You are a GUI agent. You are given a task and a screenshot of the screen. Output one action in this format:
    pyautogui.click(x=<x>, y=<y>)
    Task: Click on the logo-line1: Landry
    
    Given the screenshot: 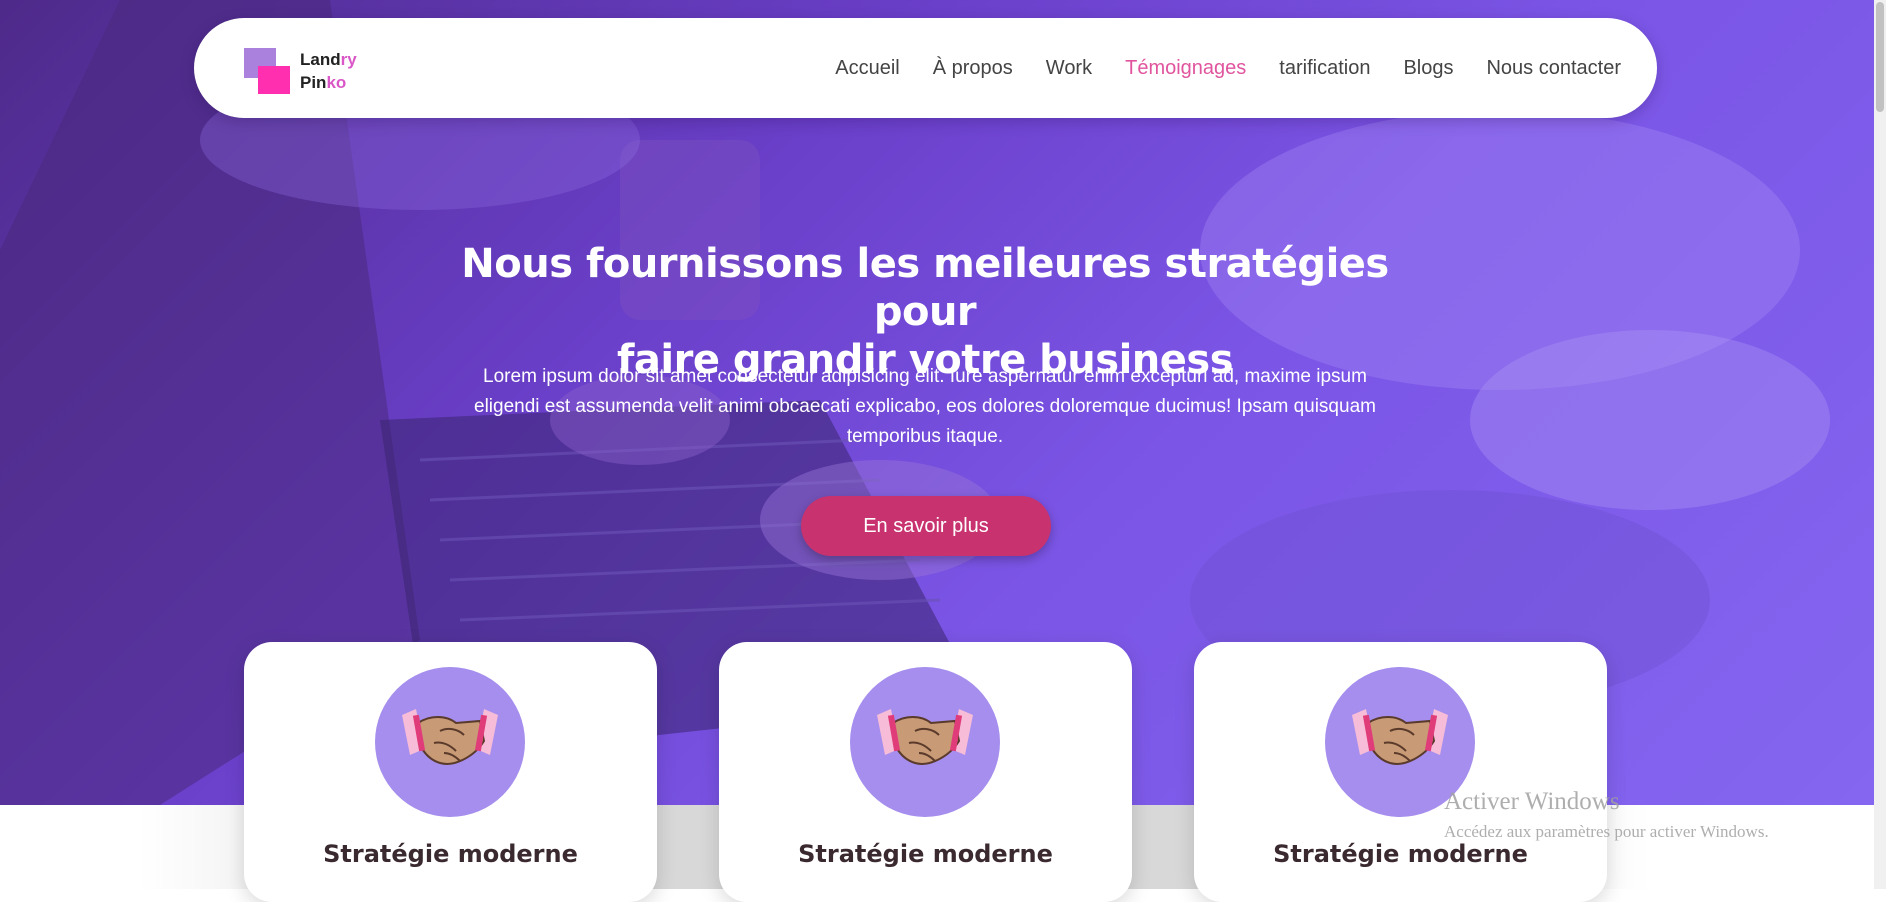 What is the action you would take?
    pyautogui.click(x=328, y=59)
    